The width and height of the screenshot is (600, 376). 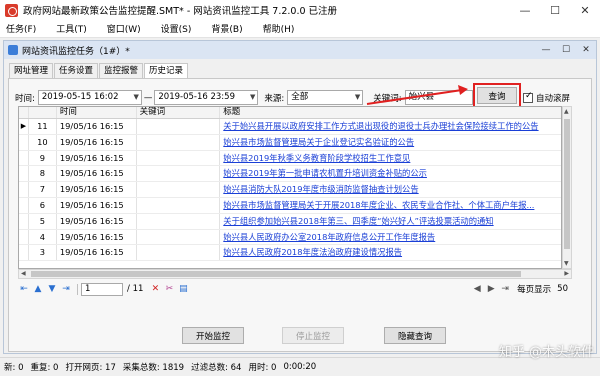 I want to click on status-filtered-total: 过滤总数: 64, so click(x=216, y=368).